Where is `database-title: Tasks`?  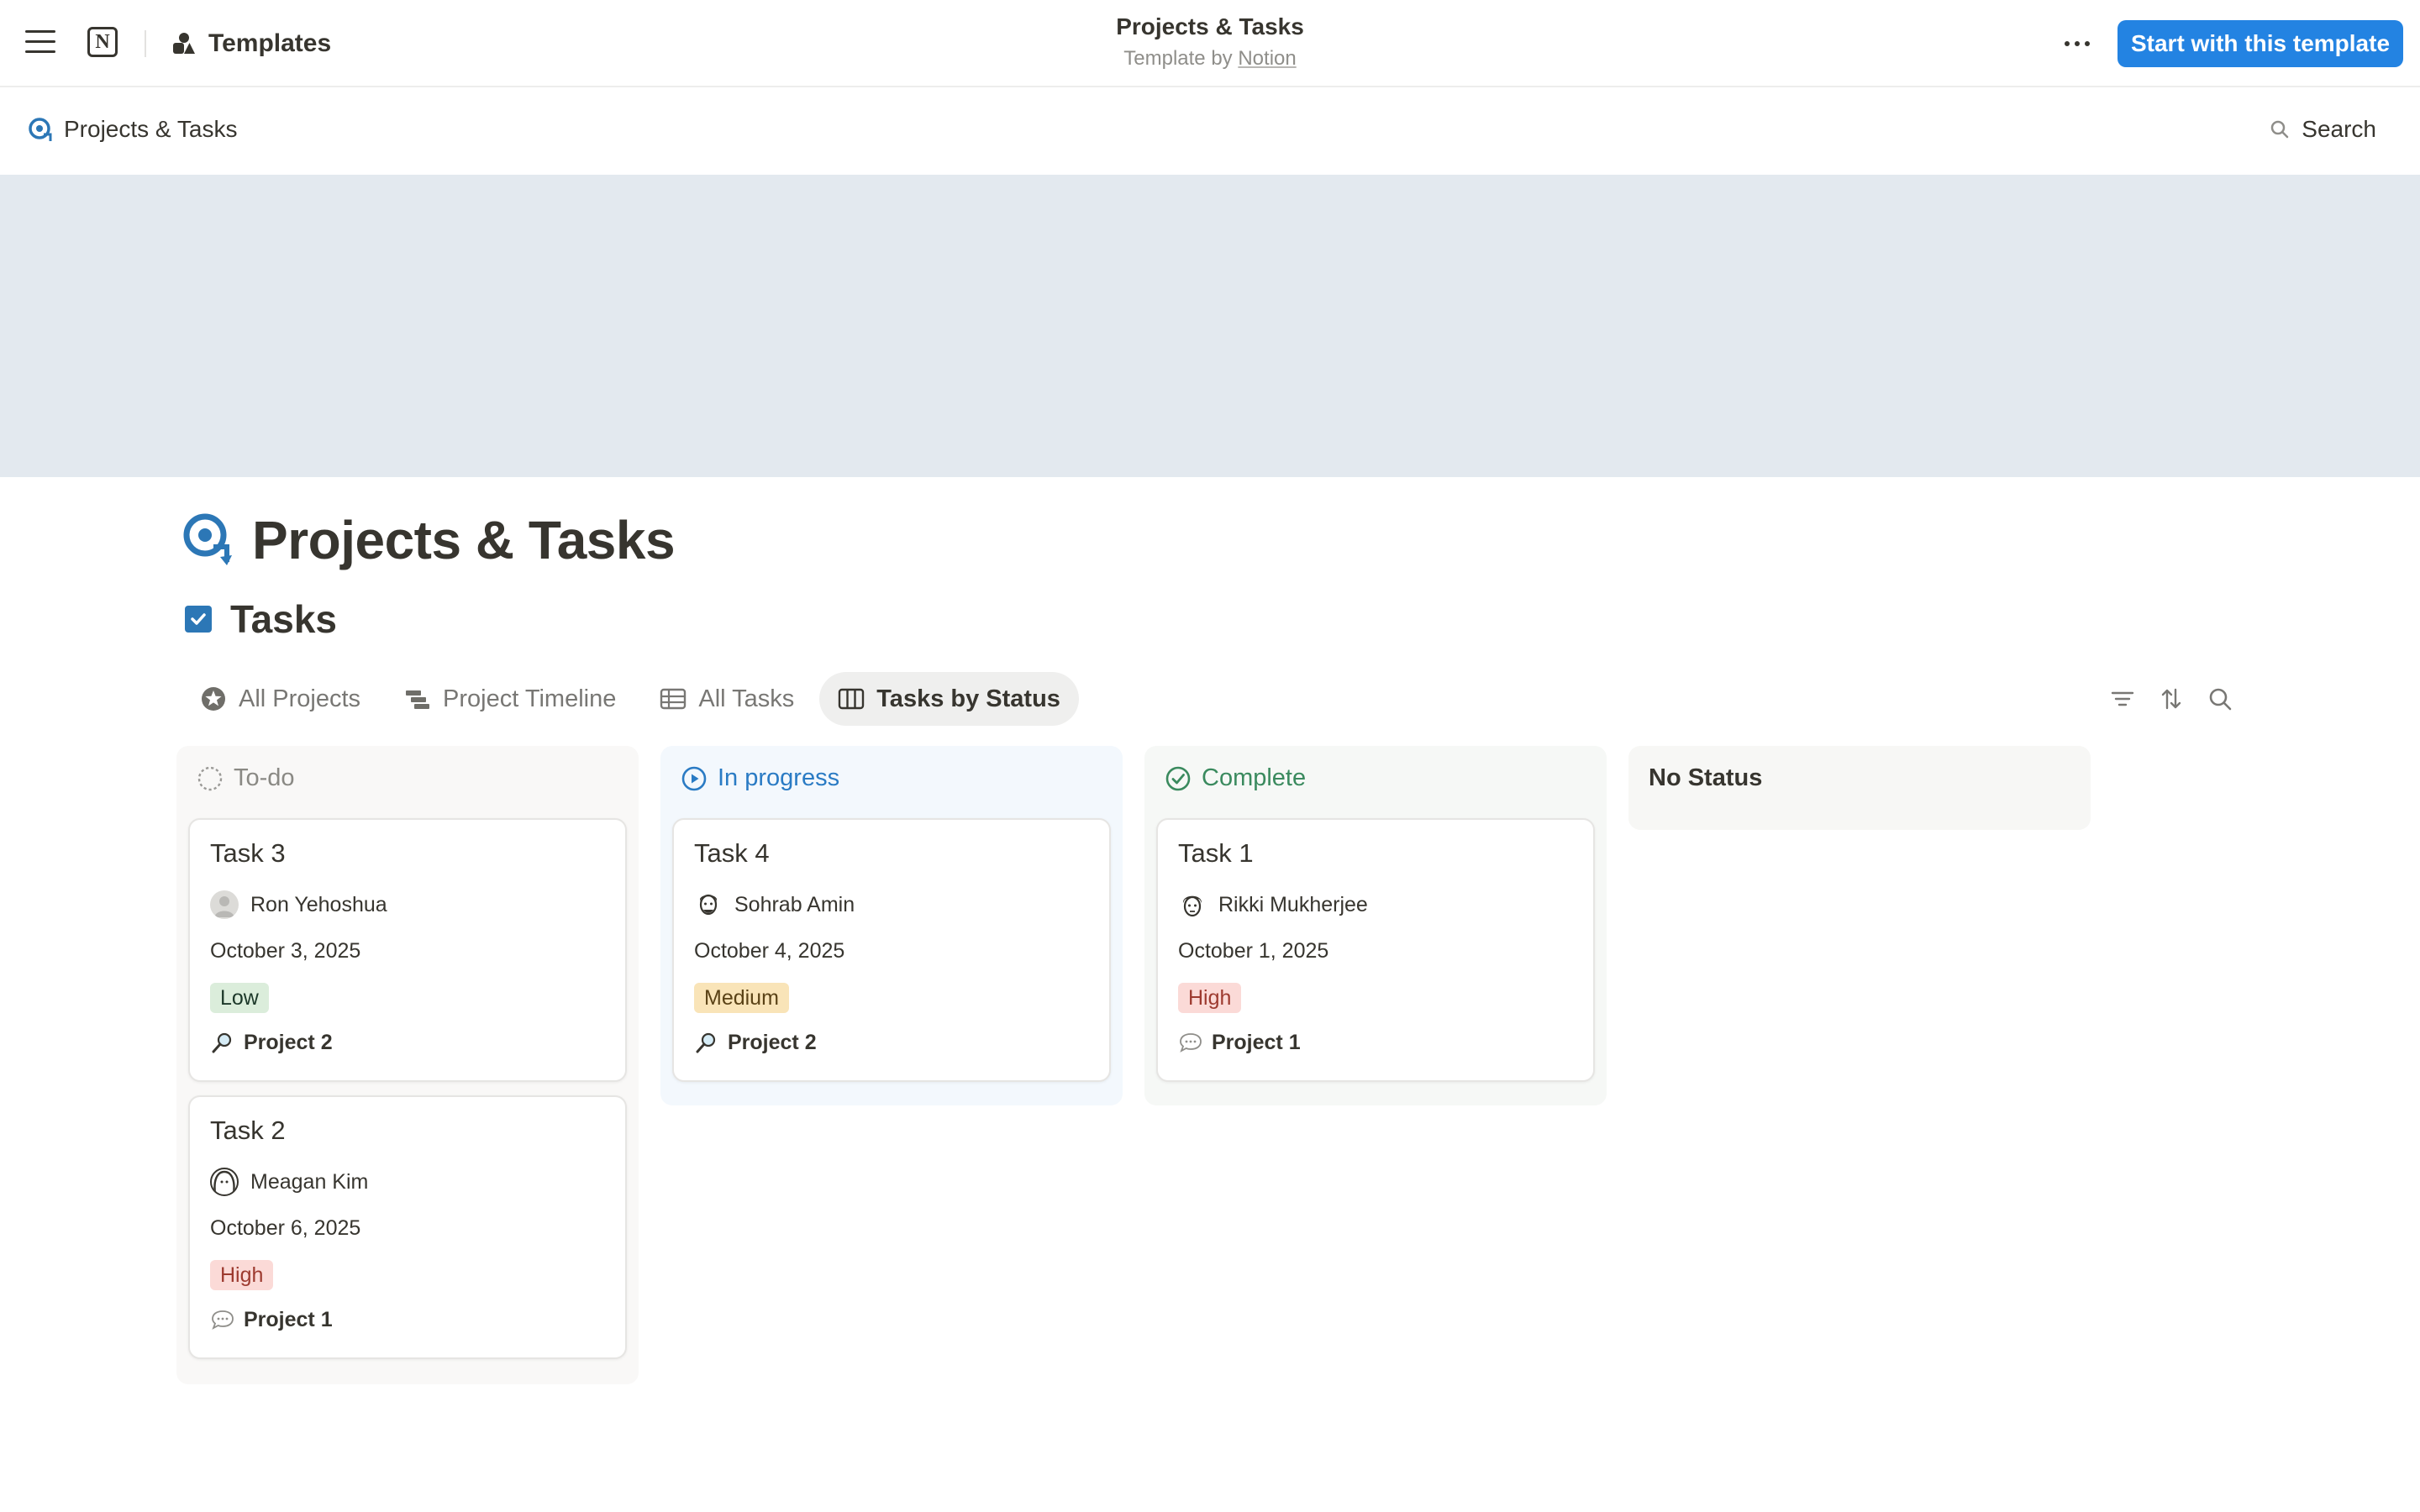
database-title: Tasks is located at coordinates (261, 619).